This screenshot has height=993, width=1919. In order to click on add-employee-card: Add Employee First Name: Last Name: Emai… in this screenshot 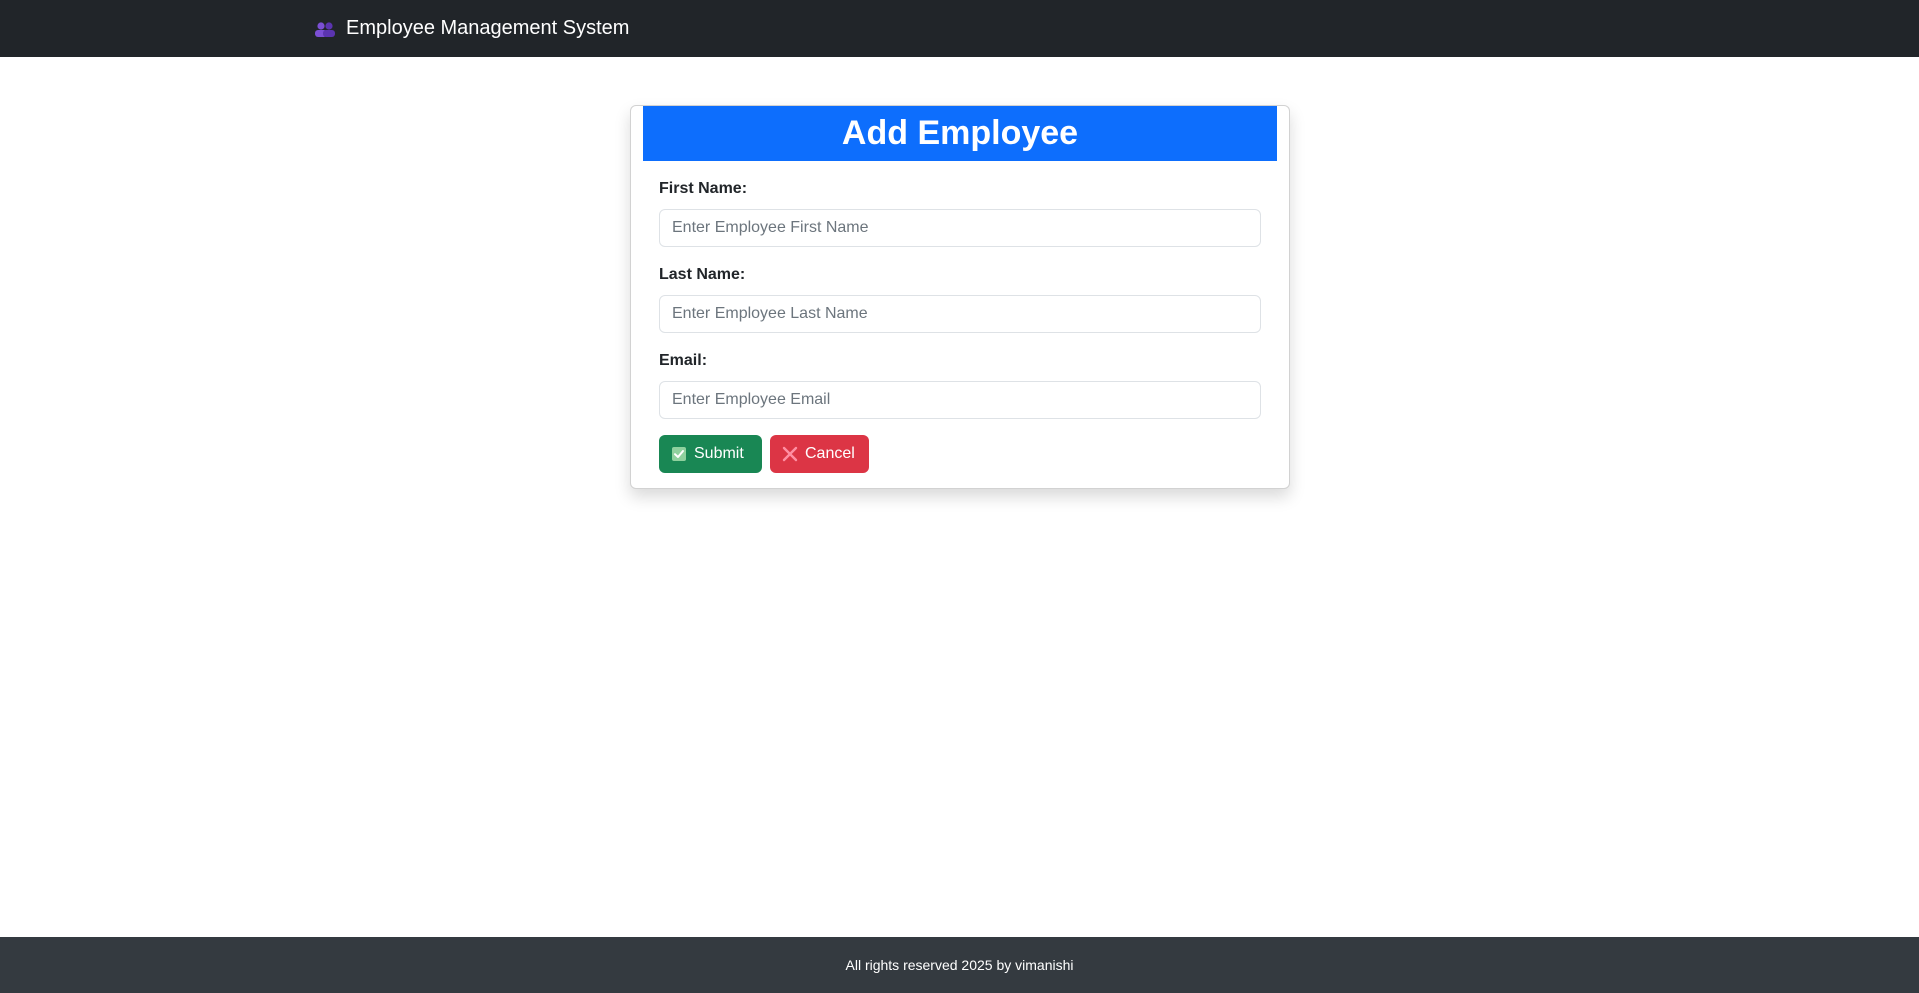, I will do `click(960, 297)`.